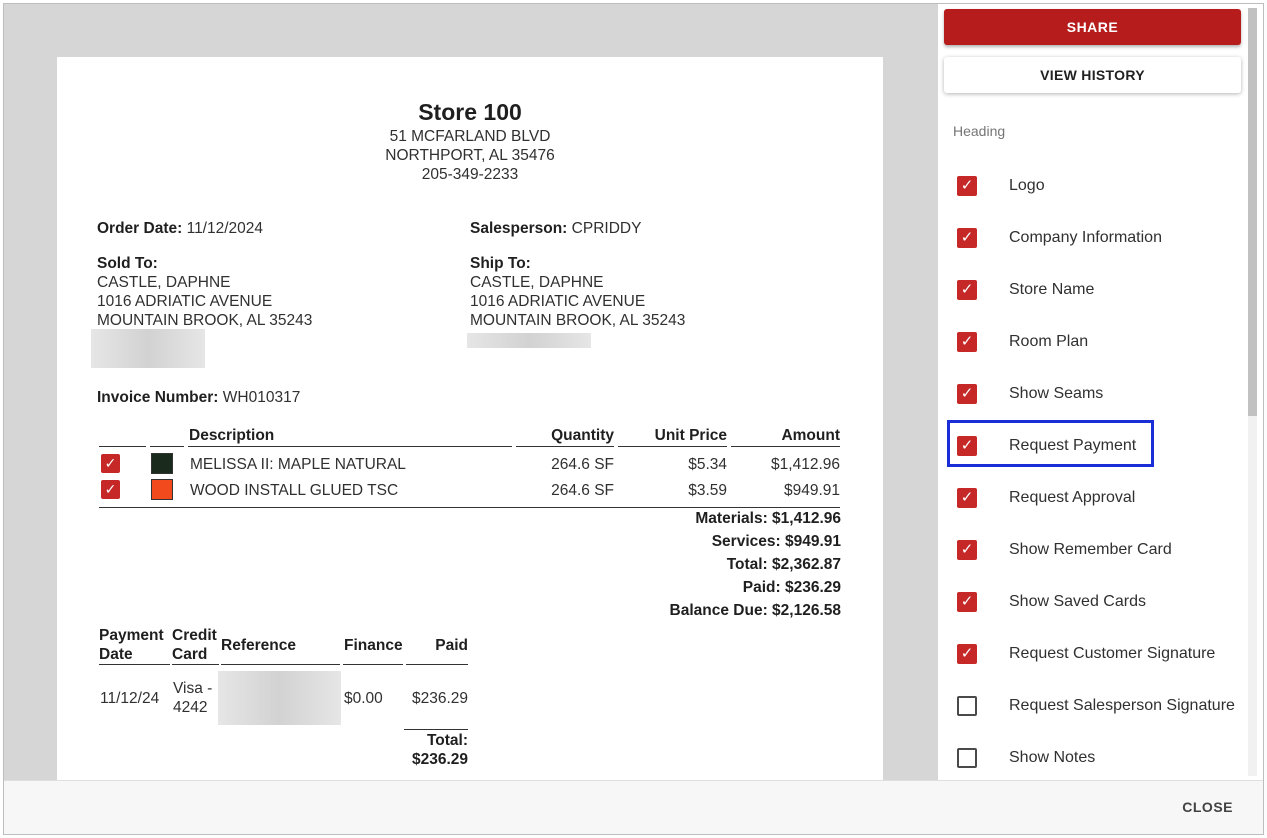 The width and height of the screenshot is (1267, 838). What do you see at coordinates (1098, 290) in the screenshot?
I see `option-store-name: ✓ Store Name` at bounding box center [1098, 290].